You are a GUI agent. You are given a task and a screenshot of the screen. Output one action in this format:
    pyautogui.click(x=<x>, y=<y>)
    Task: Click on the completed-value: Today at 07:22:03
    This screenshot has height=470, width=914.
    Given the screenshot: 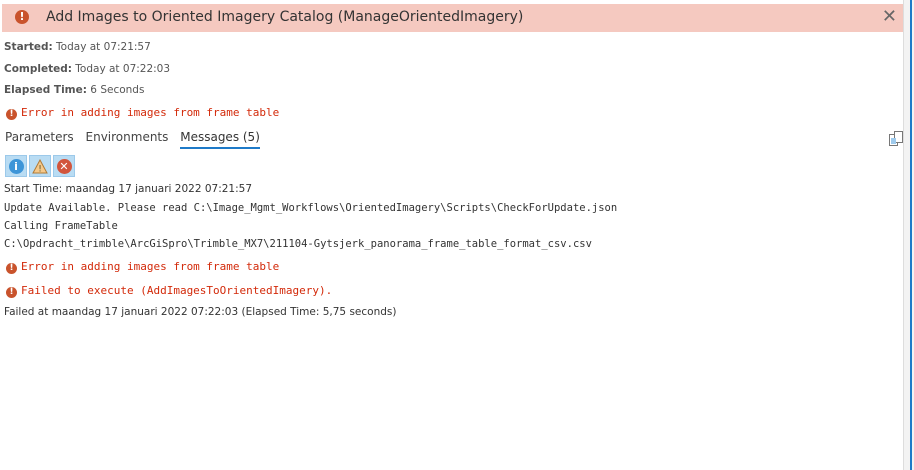 What is the action you would take?
    pyautogui.click(x=123, y=69)
    